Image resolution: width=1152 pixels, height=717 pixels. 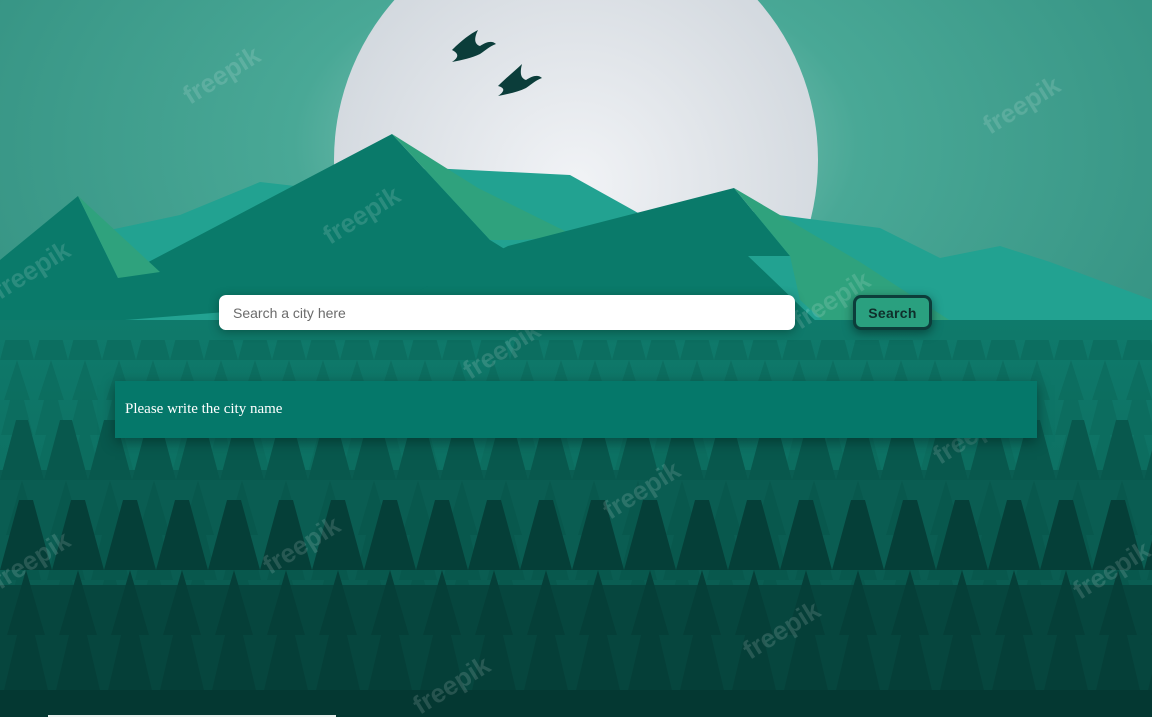 I want to click on search-bar: Search, so click(x=576, y=313).